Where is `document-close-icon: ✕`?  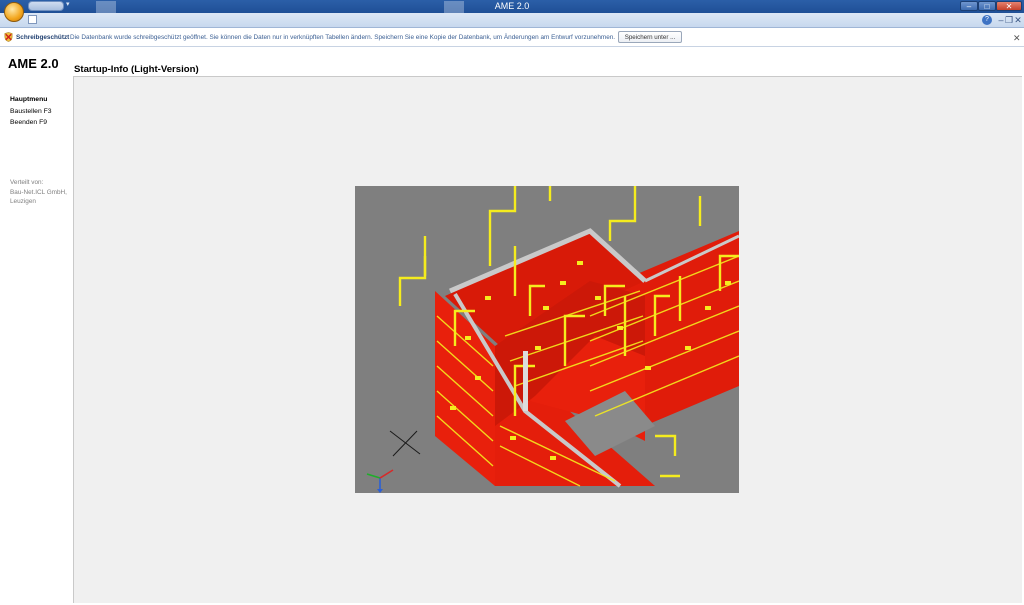
document-close-icon: ✕ is located at coordinates (1018, 20).